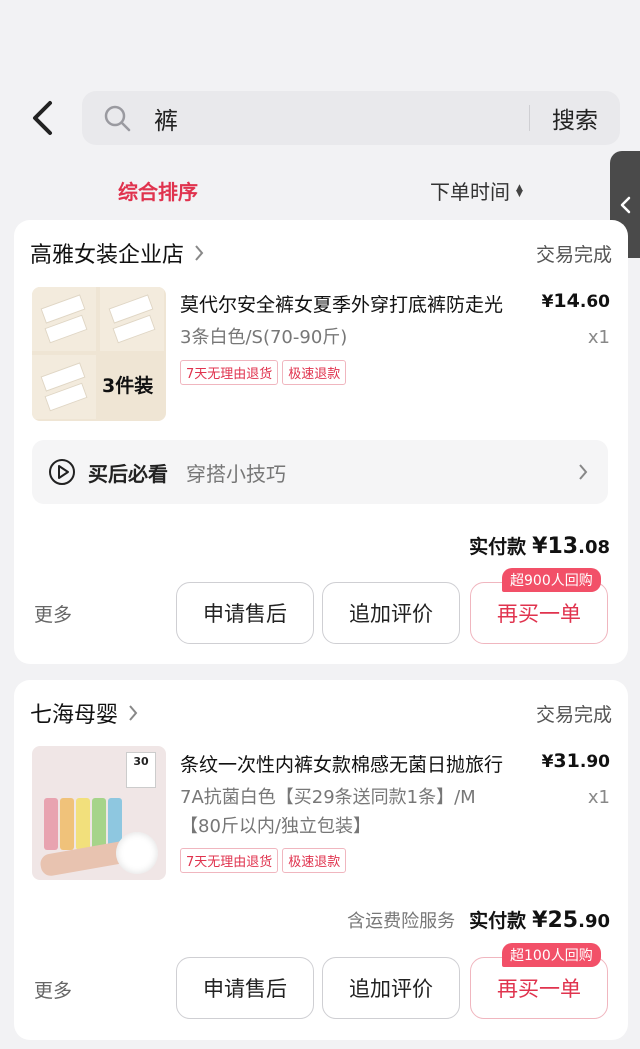  I want to click on paid-amount-row: 含运费险服务 实付款 ¥25.90, so click(478, 919).